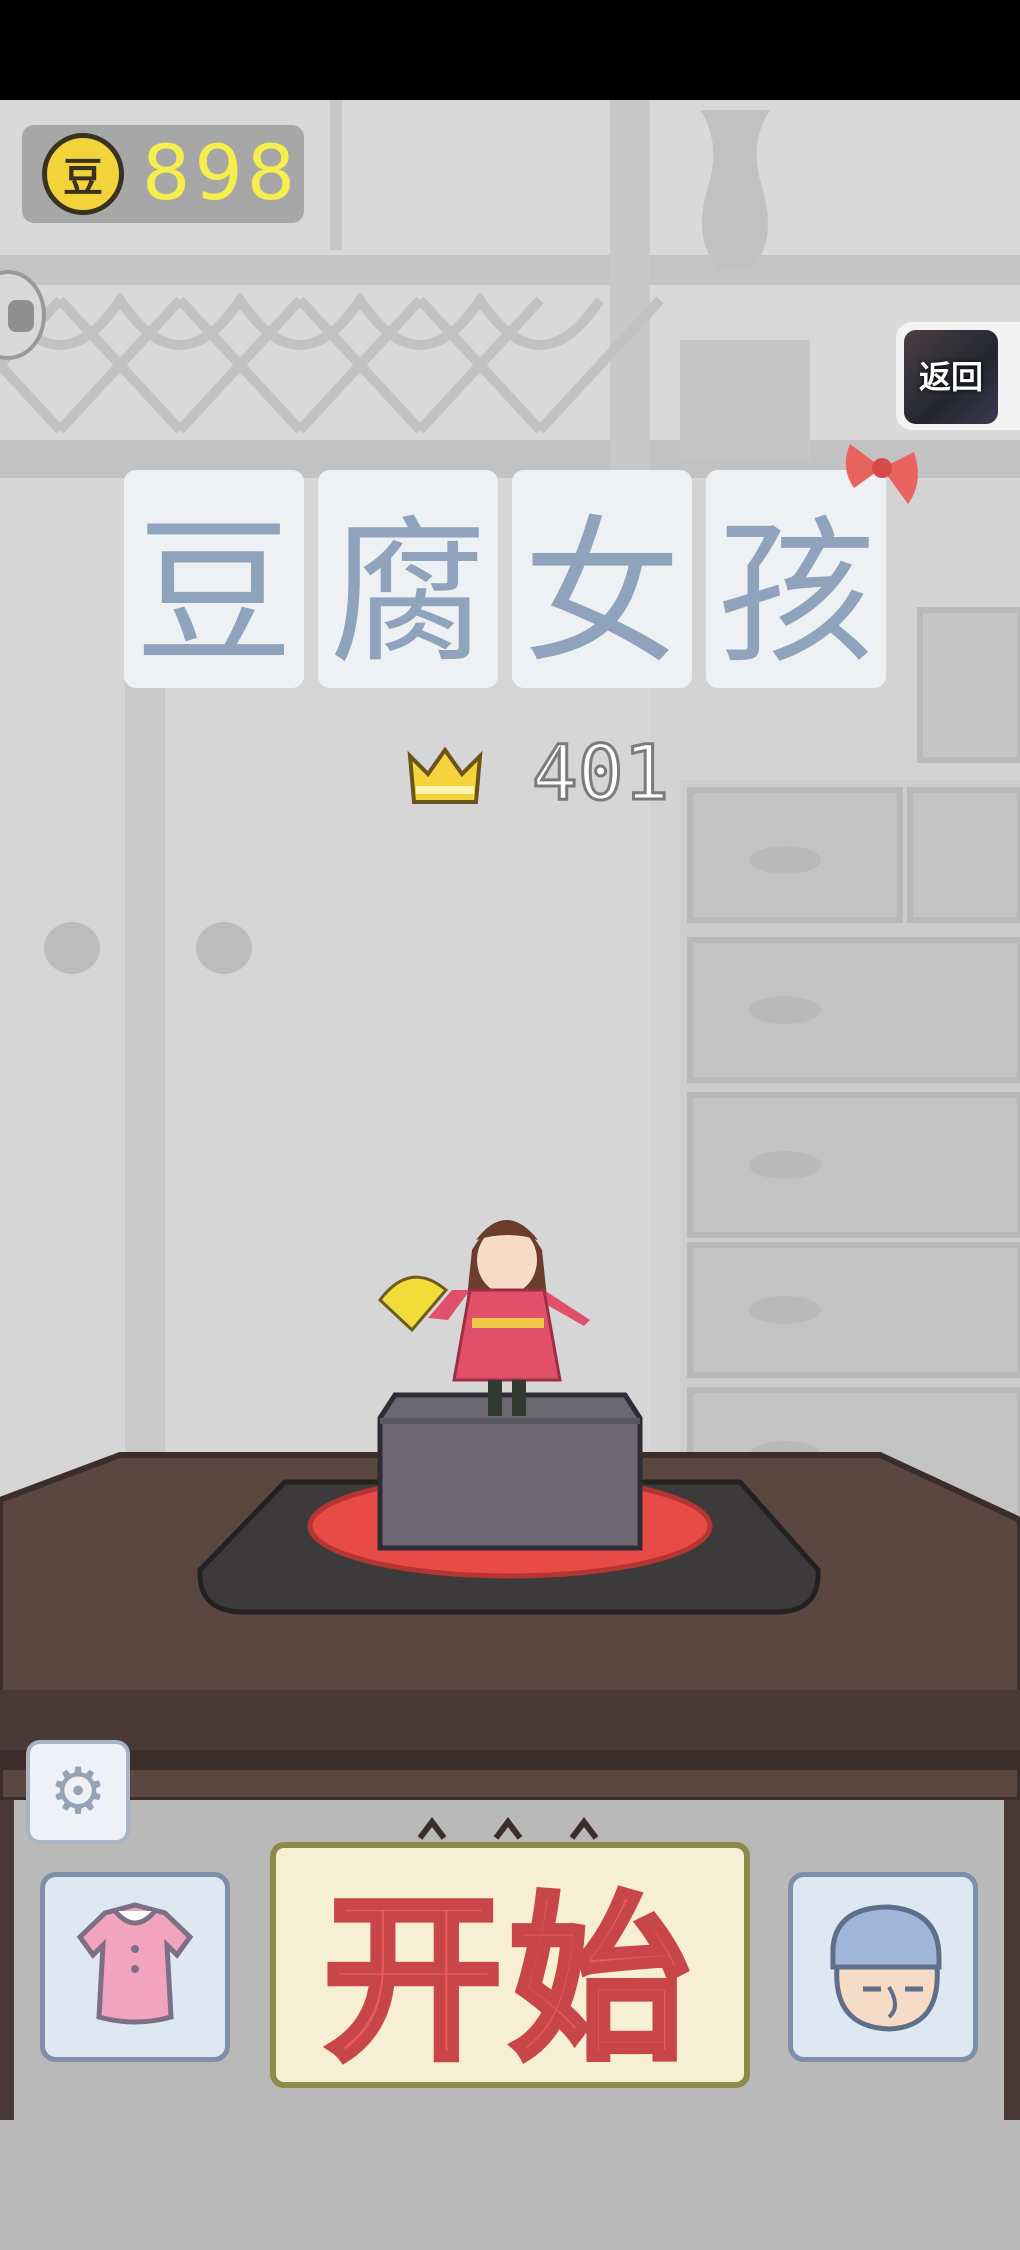  Describe the element at coordinates (600, 773) in the screenshot. I see `best-score: 401` at that location.